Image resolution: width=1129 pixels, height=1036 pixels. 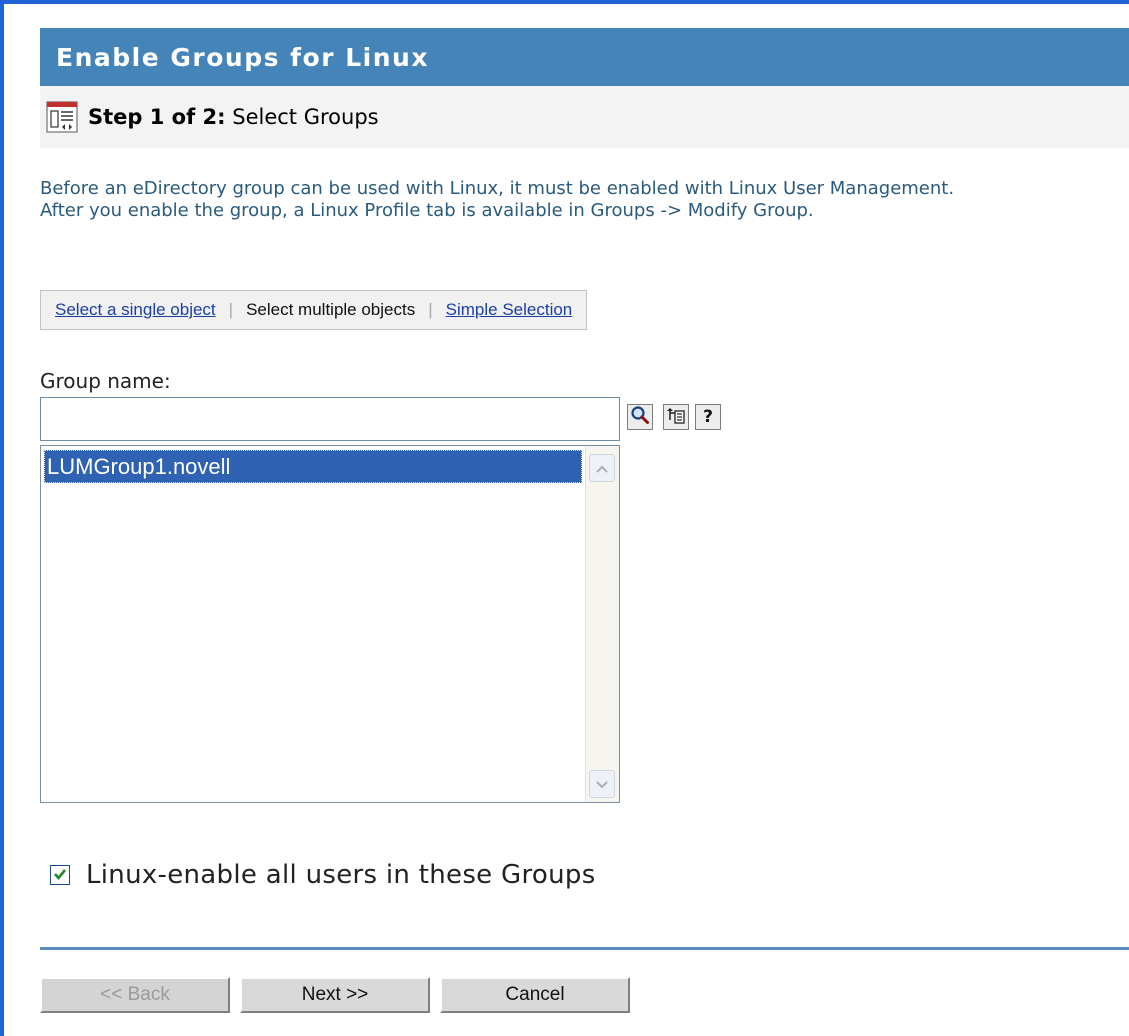 What do you see at coordinates (602, 624) in the screenshot?
I see `list-scrollbar` at bounding box center [602, 624].